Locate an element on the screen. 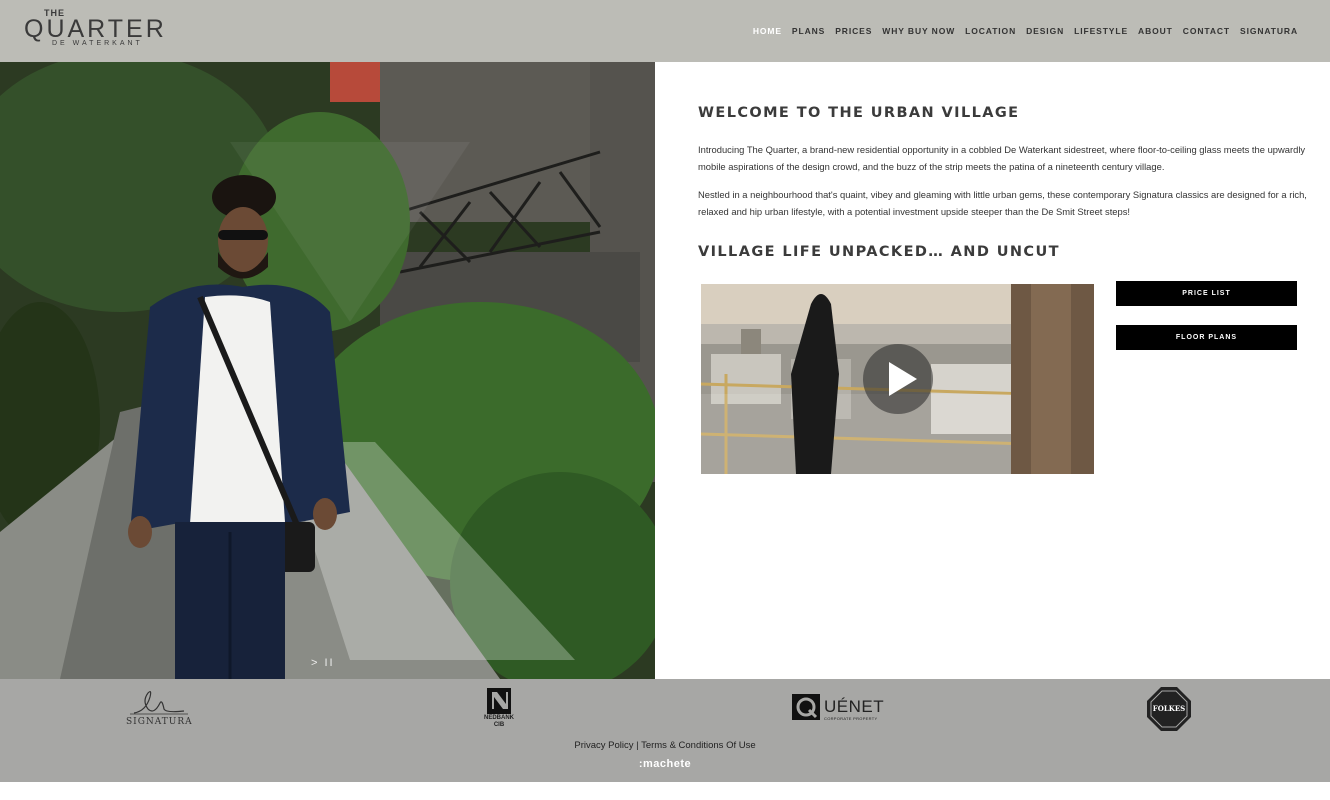 The image size is (1330, 800). signatura-label: SIGNATURA is located at coordinates (159, 722).